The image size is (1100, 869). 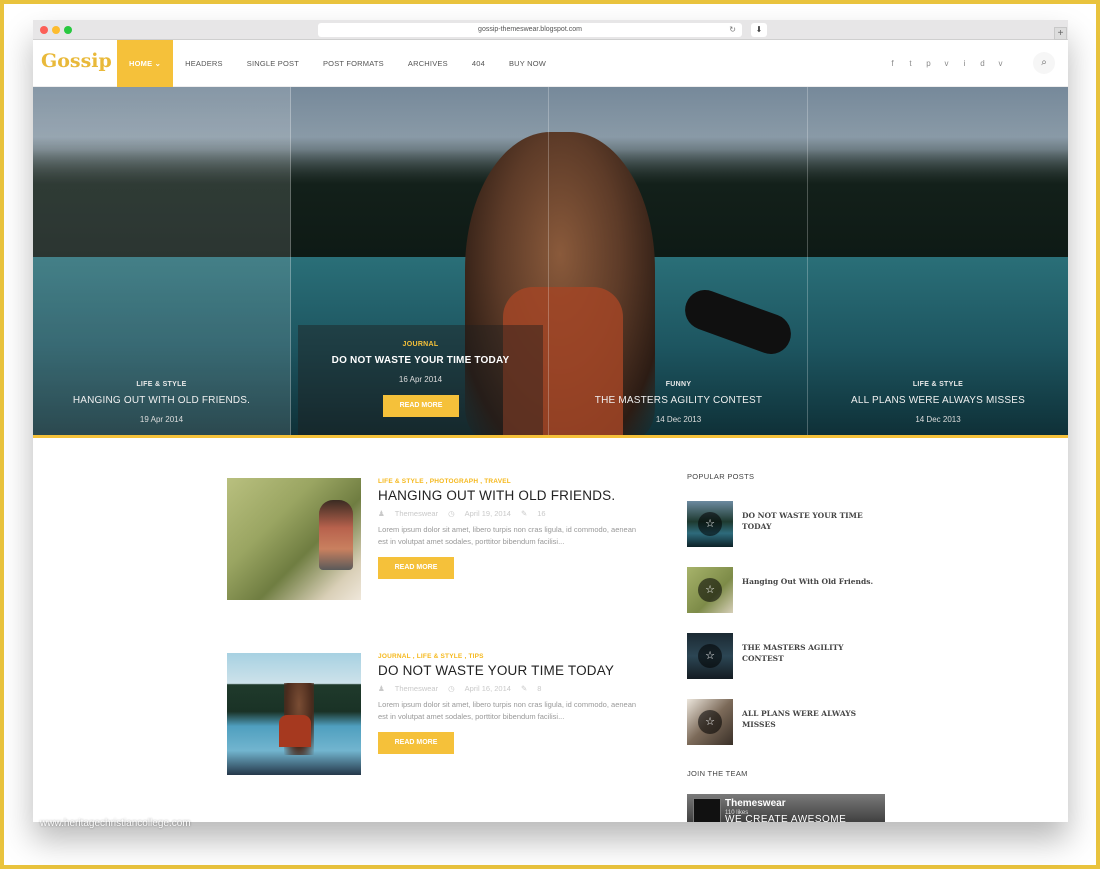 What do you see at coordinates (76, 61) in the screenshot?
I see `site-logo: Gossip` at bounding box center [76, 61].